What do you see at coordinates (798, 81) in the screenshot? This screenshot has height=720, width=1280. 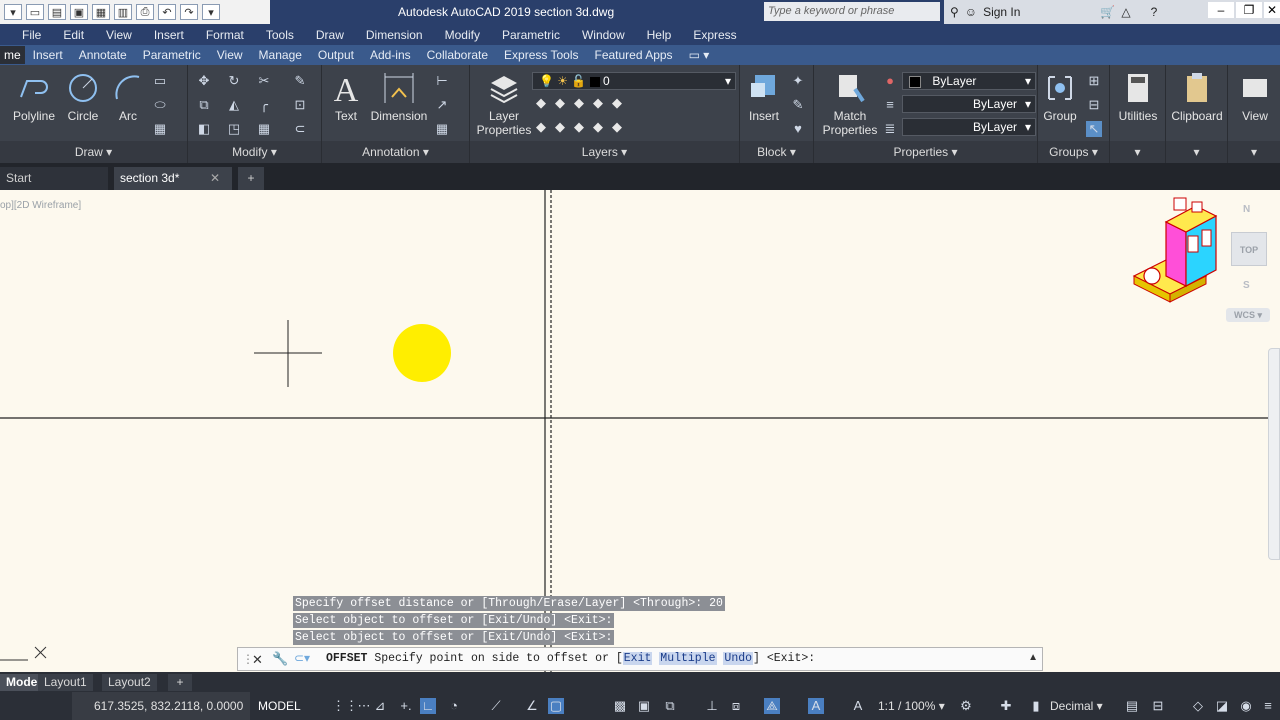 I see `create-block-icon: ✦` at bounding box center [798, 81].